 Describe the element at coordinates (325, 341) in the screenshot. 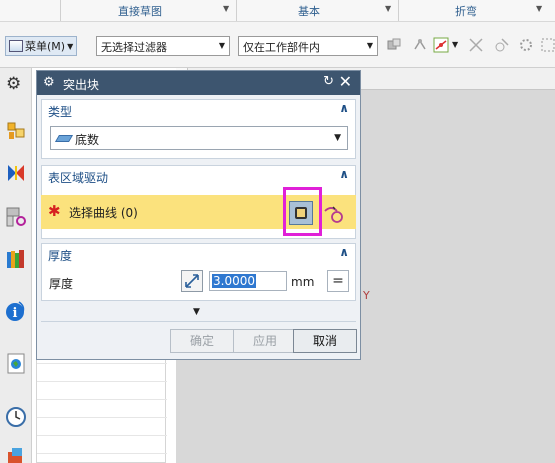

I see `cancel-button: 取消` at that location.